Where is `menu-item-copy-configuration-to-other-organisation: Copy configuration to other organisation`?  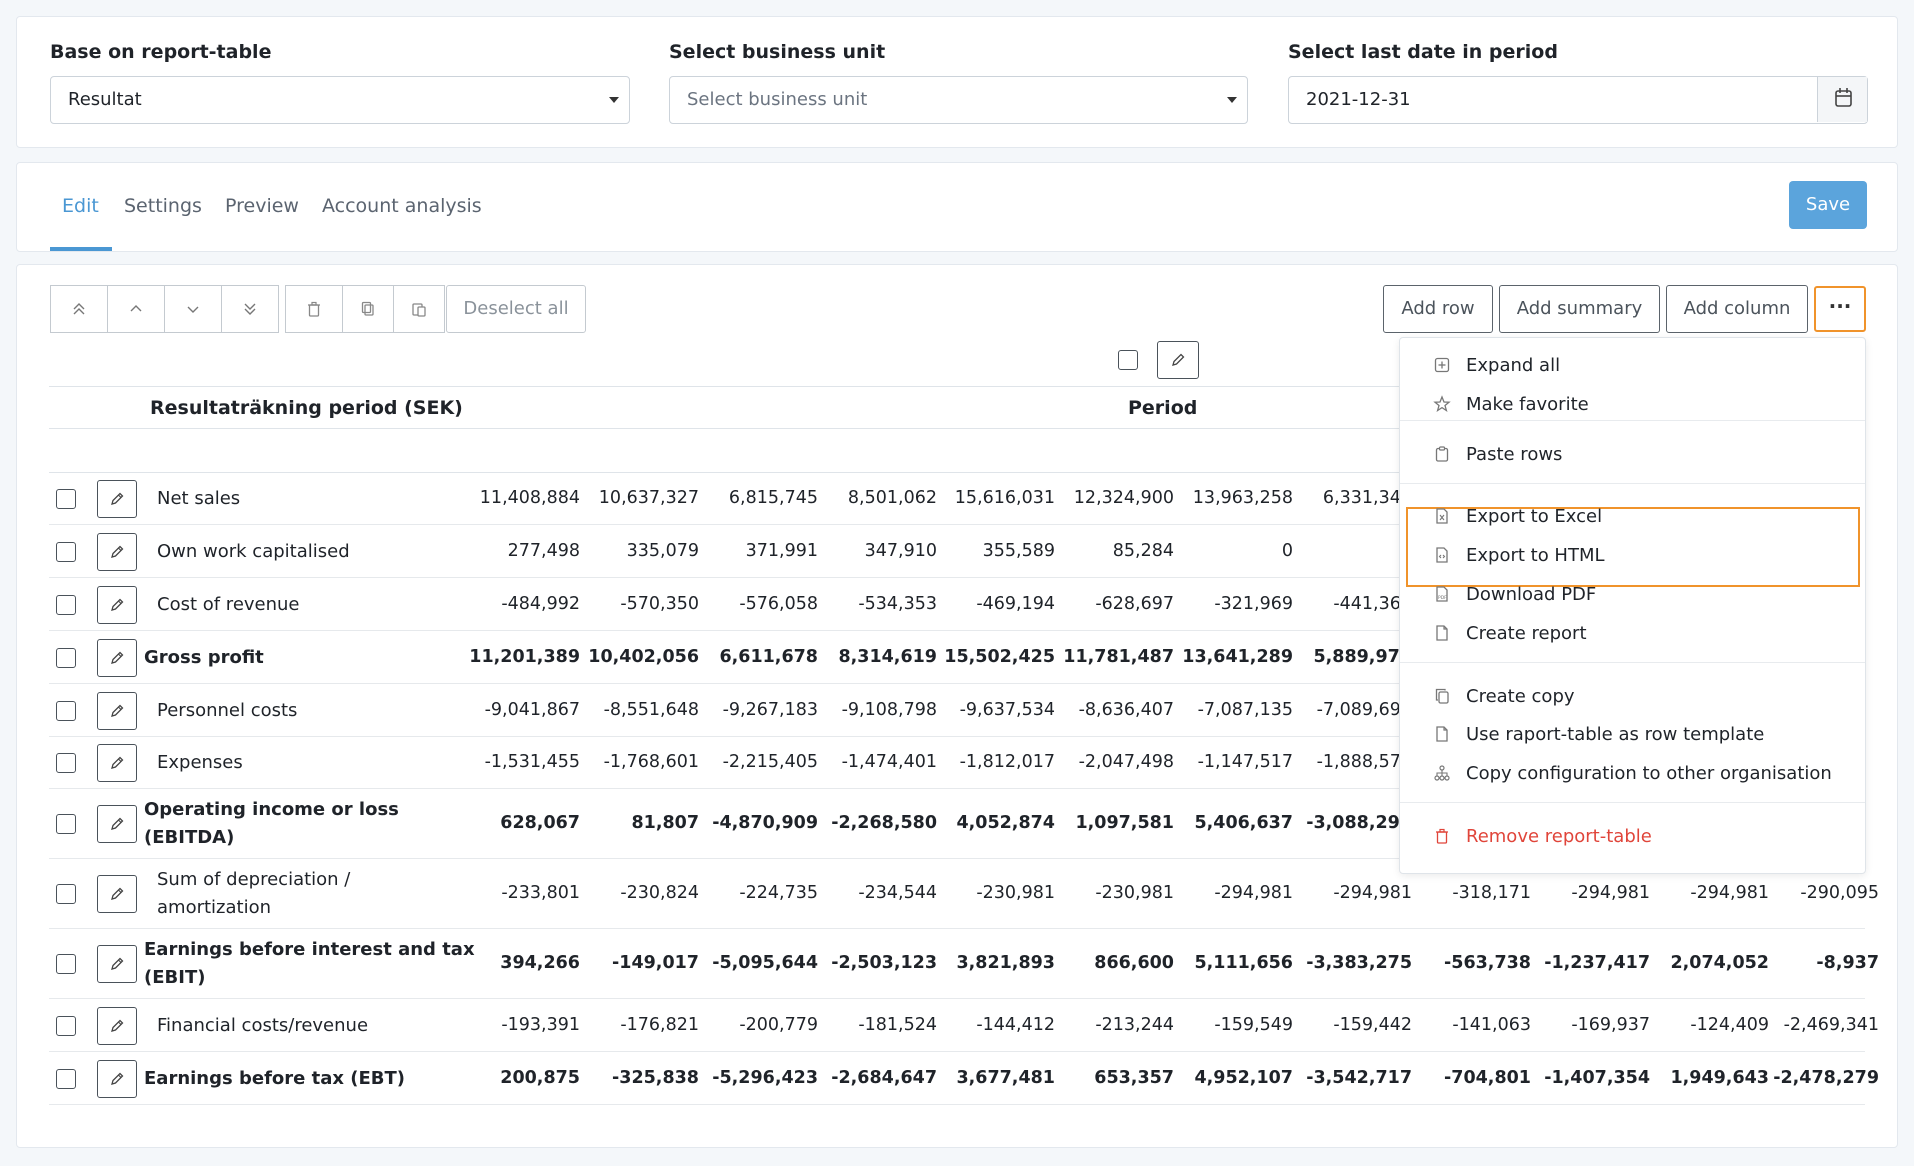 menu-item-copy-configuration-to-other-organisation: Copy configuration to other organisation is located at coordinates (1632, 773).